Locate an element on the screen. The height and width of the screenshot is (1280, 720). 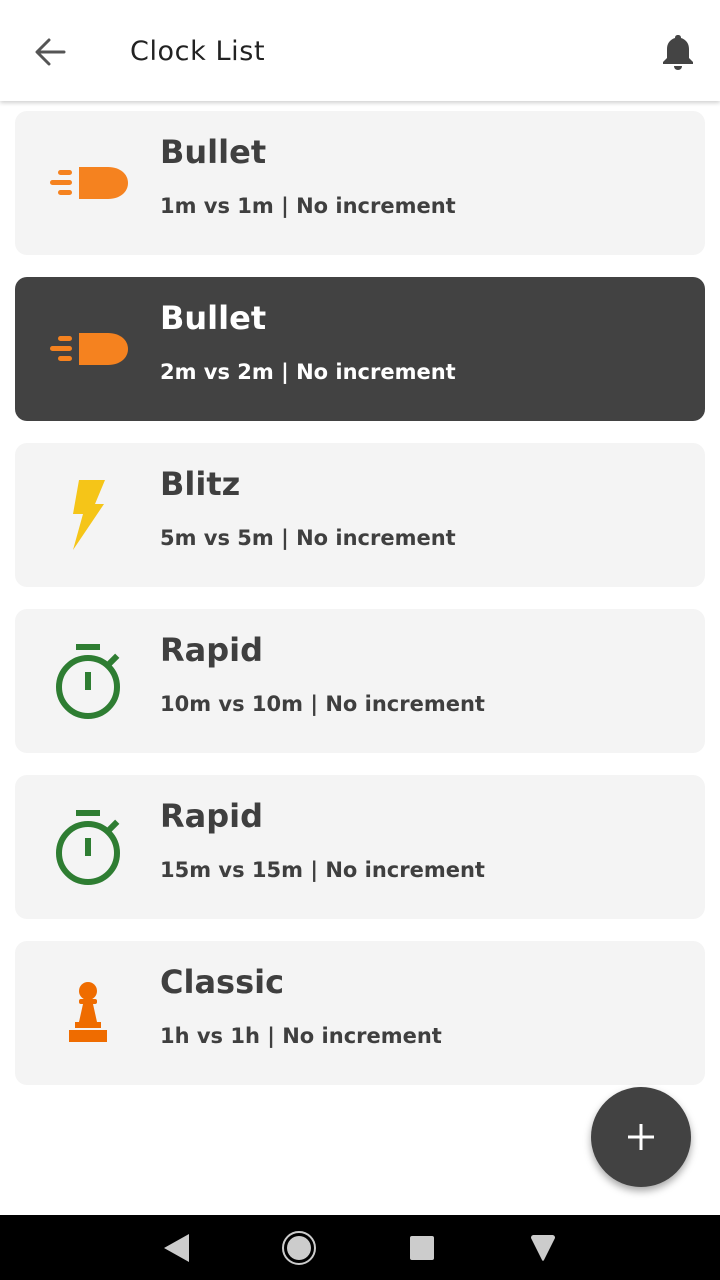
add-clock-button is located at coordinates (641, 1137).